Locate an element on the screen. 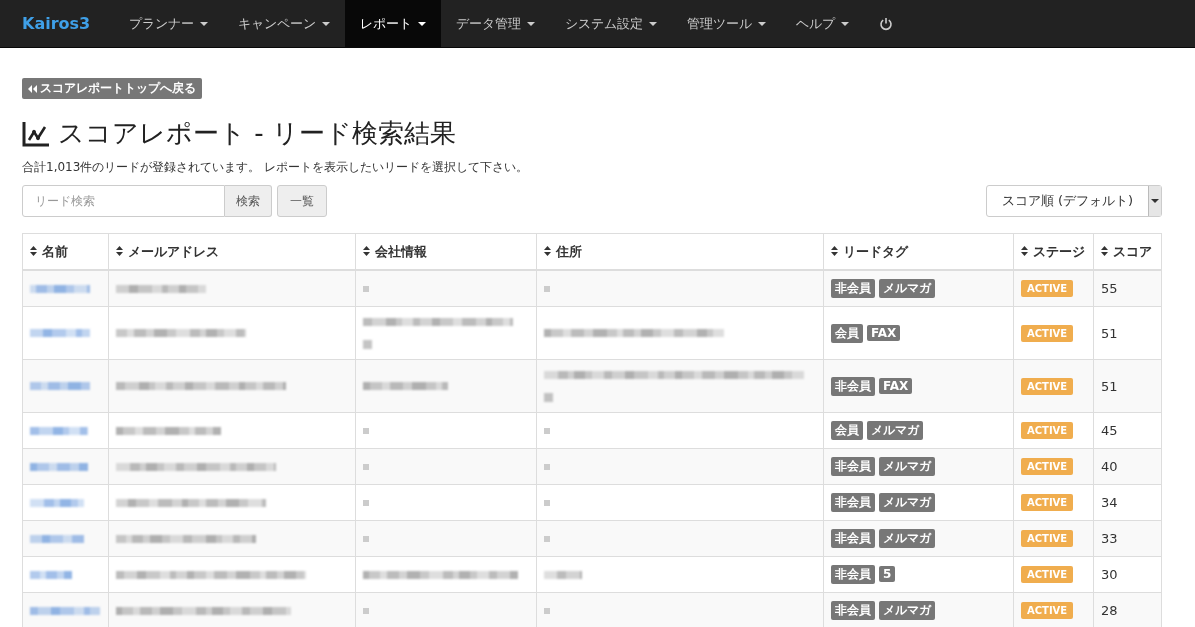 Image resolution: width=1195 pixels, height=627 pixels. nav-menu-item: レポート is located at coordinates (393, 23).